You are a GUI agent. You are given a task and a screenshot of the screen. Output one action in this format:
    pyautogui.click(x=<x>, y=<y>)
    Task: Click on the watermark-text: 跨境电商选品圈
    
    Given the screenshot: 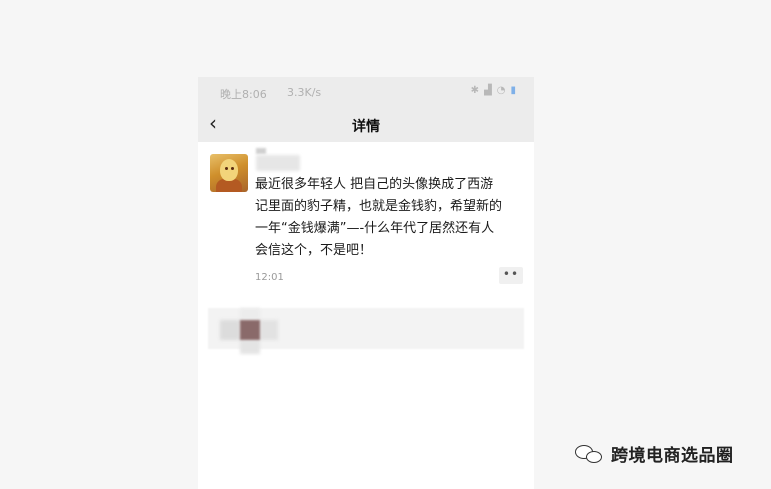 What is the action you would take?
    pyautogui.click(x=672, y=456)
    